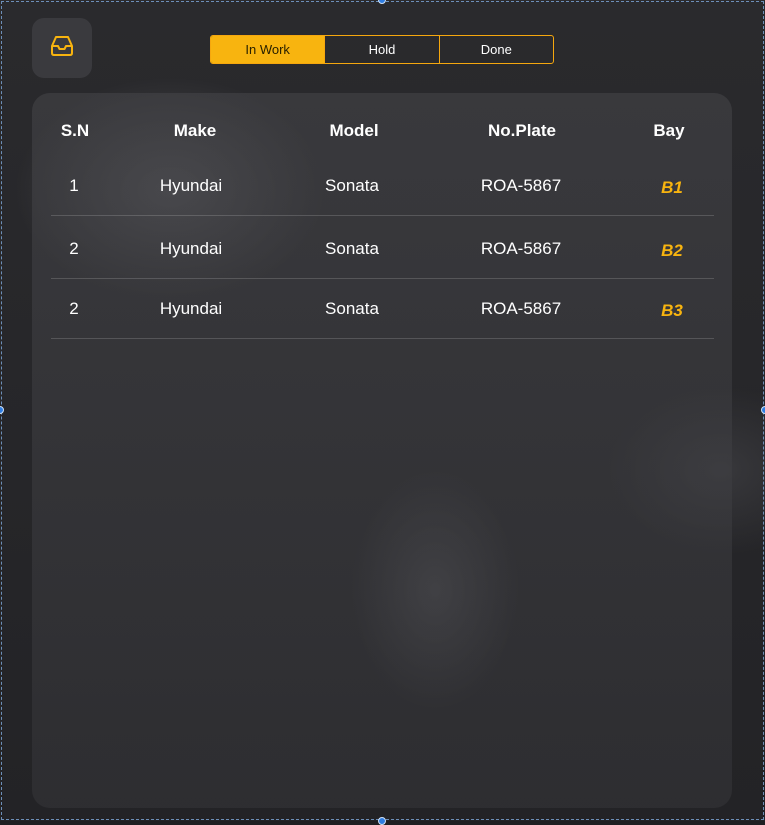 The image size is (765, 825). I want to click on tab-done: Done, so click(496, 49).